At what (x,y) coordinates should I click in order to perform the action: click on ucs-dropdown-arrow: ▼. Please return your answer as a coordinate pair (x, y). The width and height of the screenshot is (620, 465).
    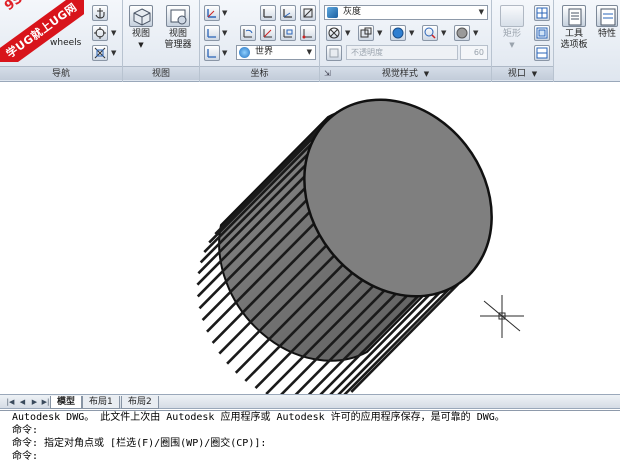
    Looking at the image, I should click on (224, 13).